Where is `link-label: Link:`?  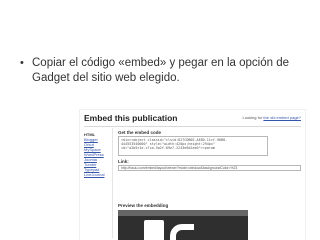
link-label: Link: is located at coordinates (123, 161).